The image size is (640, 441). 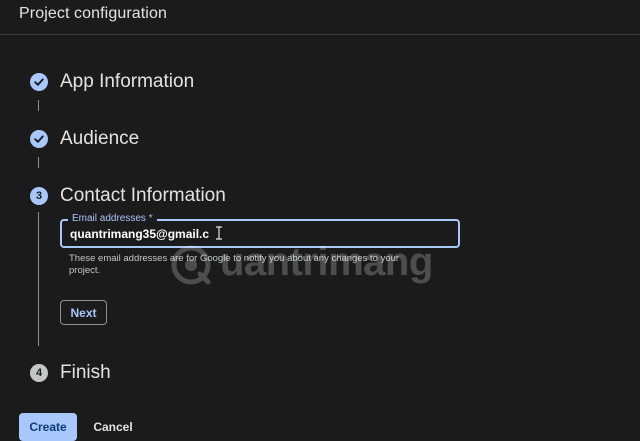 What do you see at coordinates (83, 312) in the screenshot?
I see `next-button: Next` at bounding box center [83, 312].